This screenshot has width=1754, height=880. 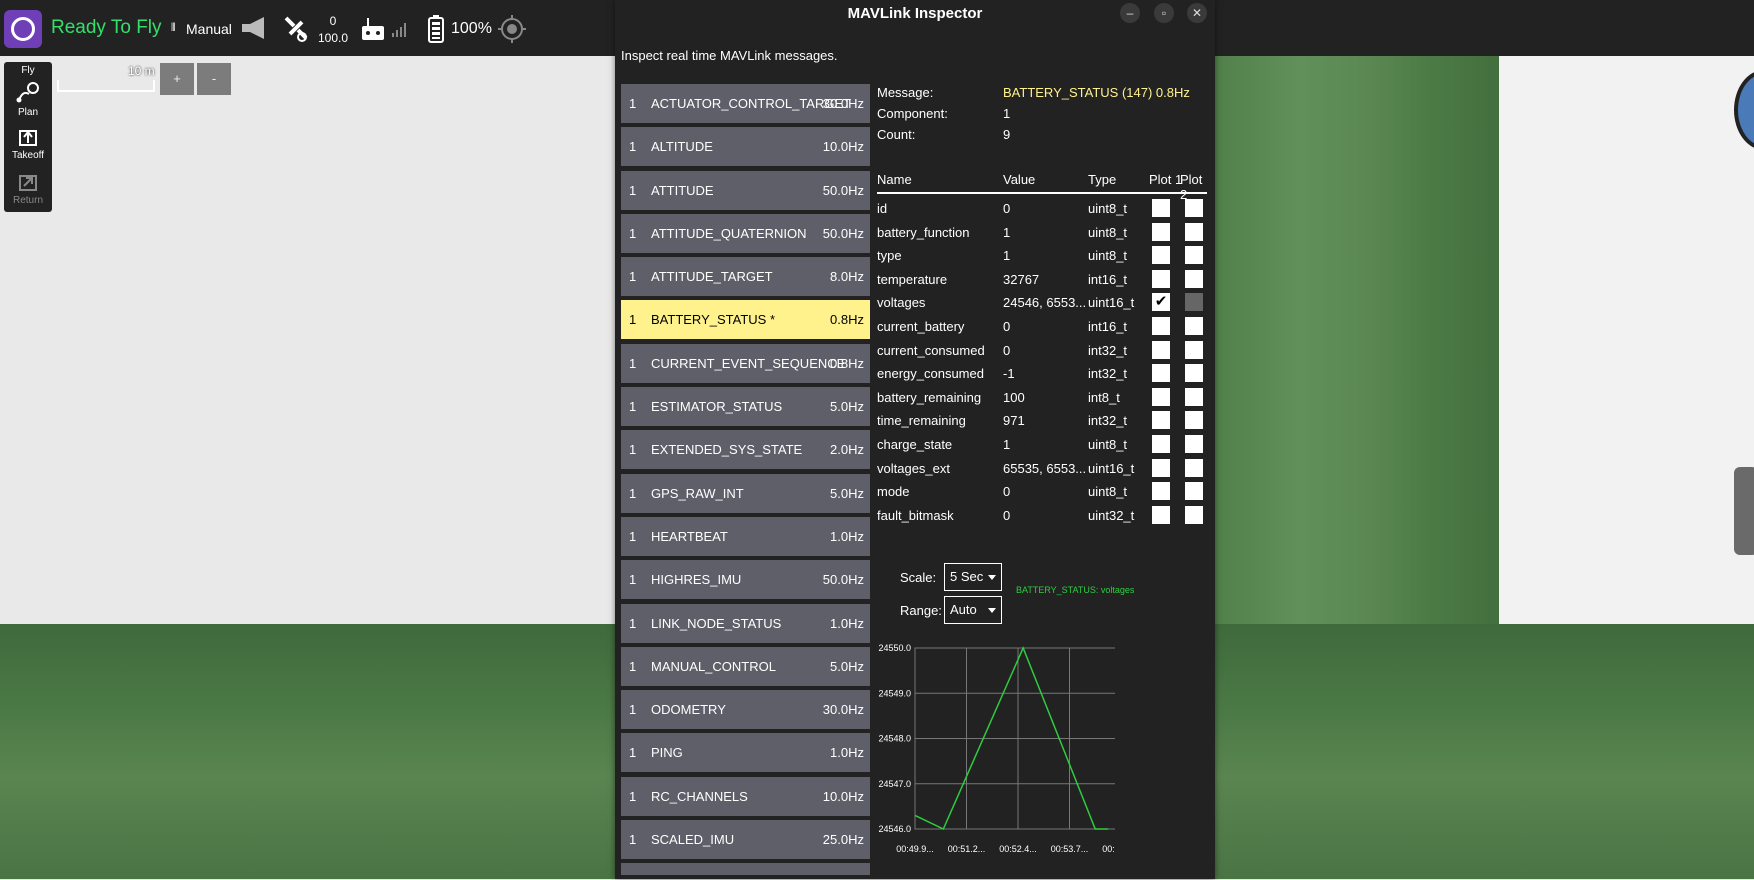 I want to click on maximize-button: ▫, so click(x=1164, y=13).